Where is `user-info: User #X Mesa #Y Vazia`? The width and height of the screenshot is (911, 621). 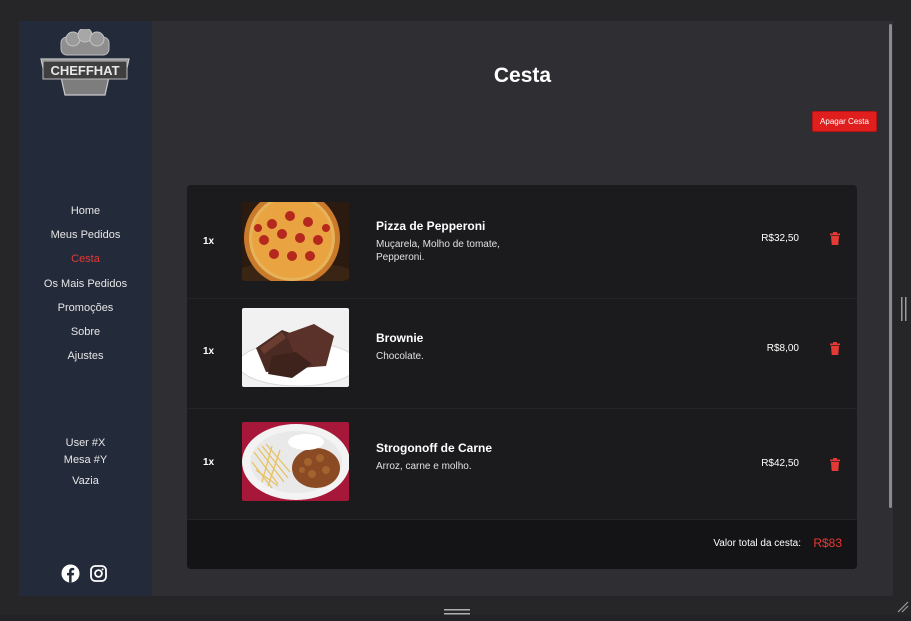 user-info: User #X Mesa #Y Vazia is located at coordinates (85, 462).